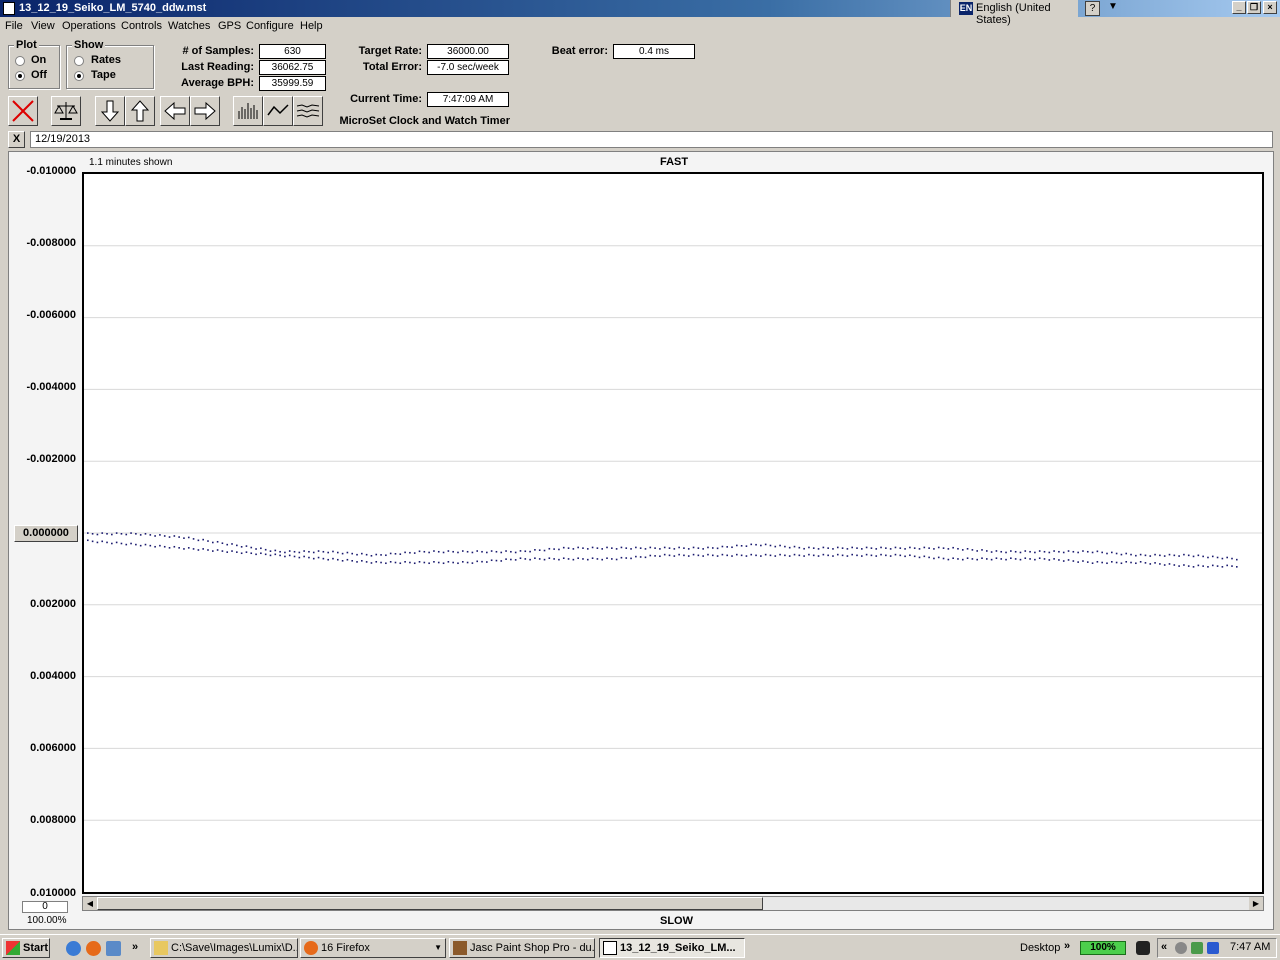  I want to click on start-button: Start, so click(26, 948).